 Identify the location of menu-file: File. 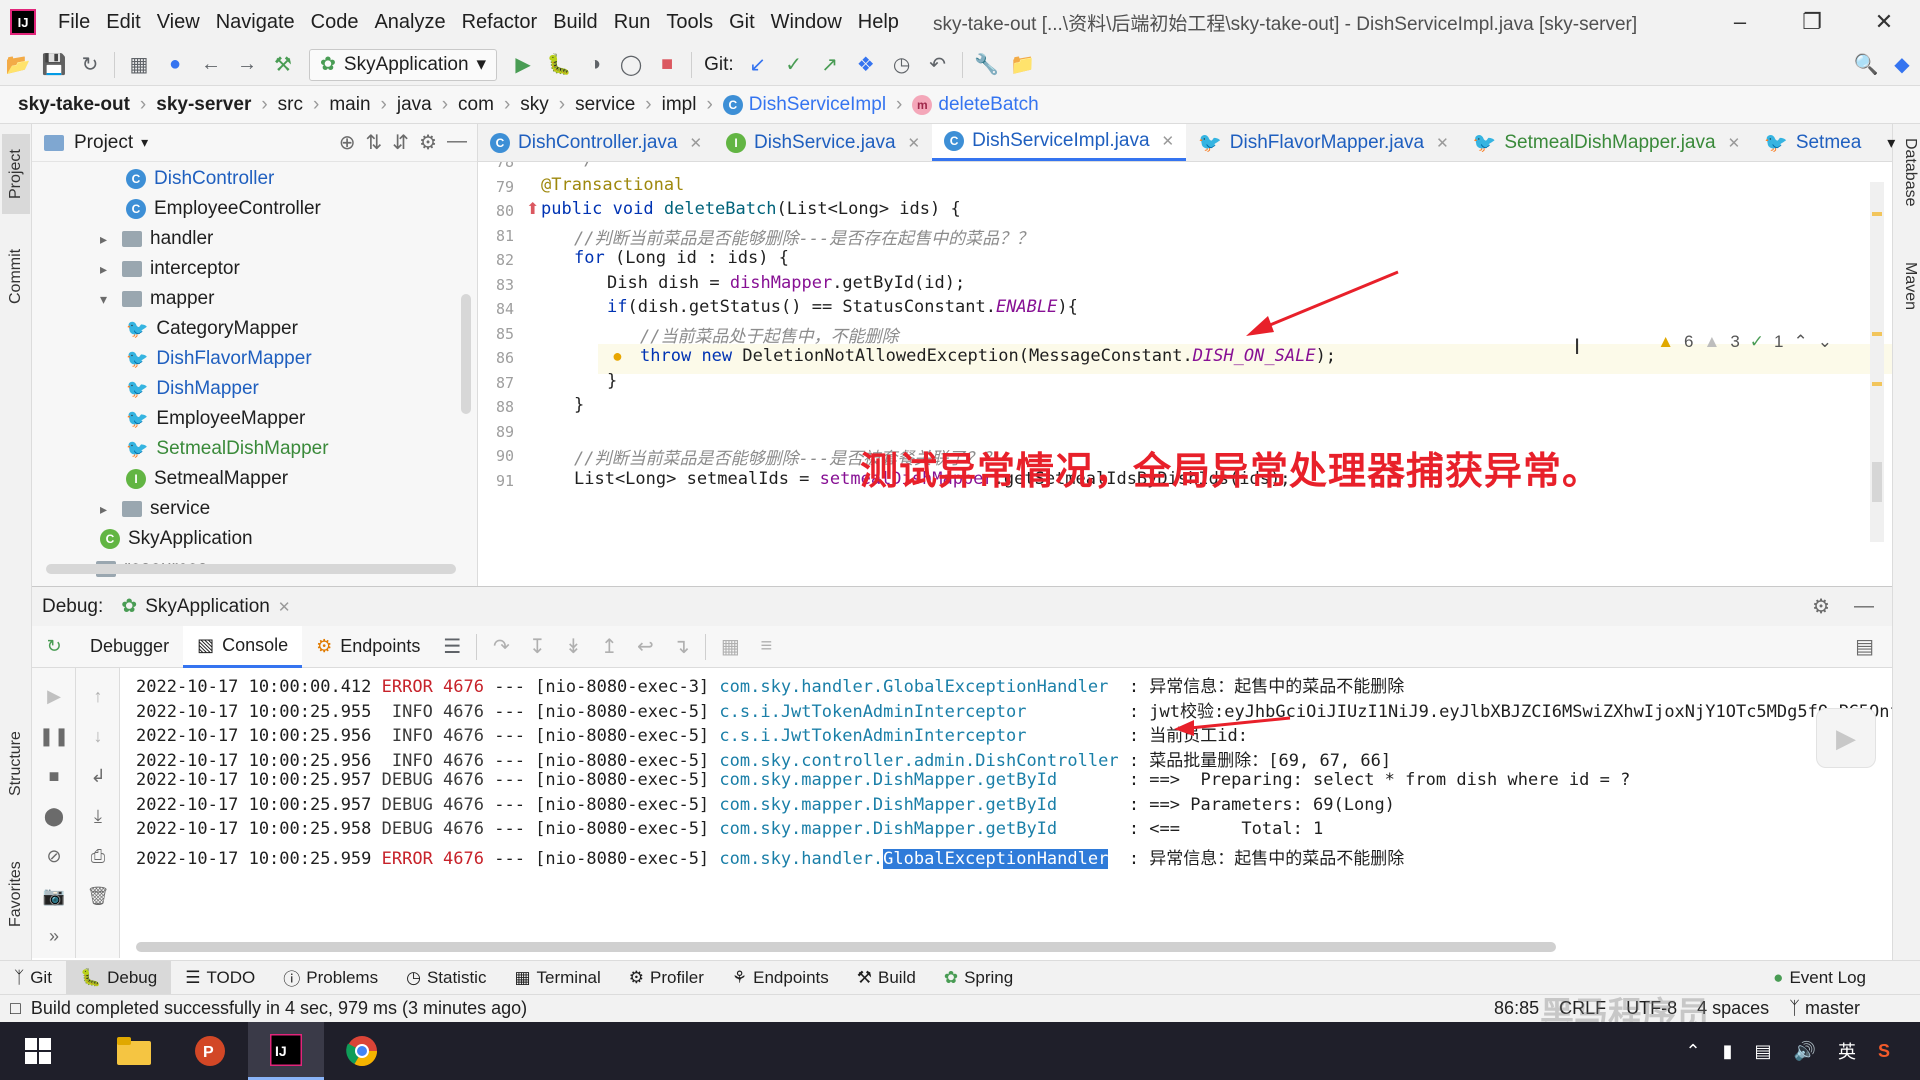
(74, 22).